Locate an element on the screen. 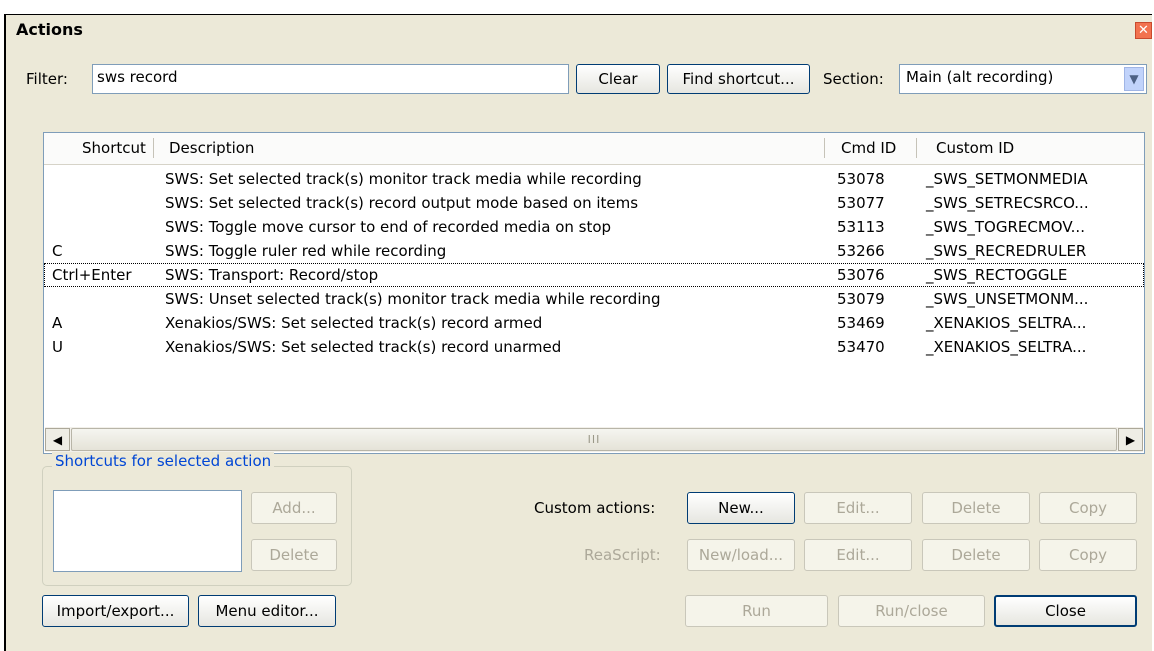  list-header: Shortcut Description Cmd ID Custom ID is located at coordinates (594, 149).